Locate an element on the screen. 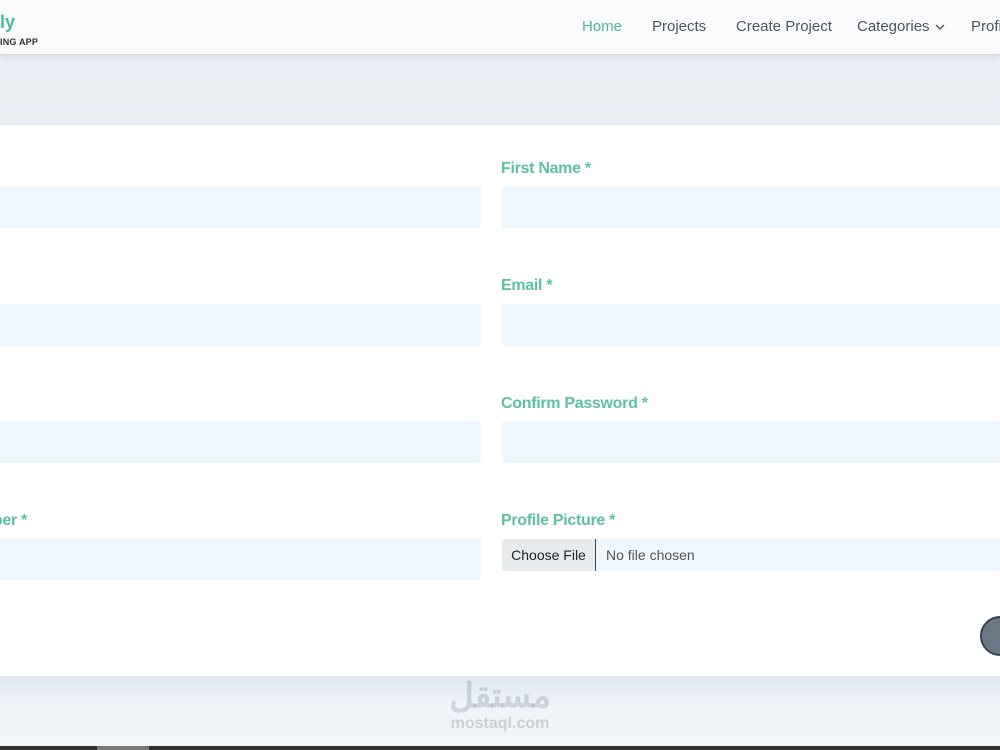 Image resolution: width=1000 pixels, height=750 pixels. profile-picture-label: Profile Picture * is located at coordinates (558, 520).